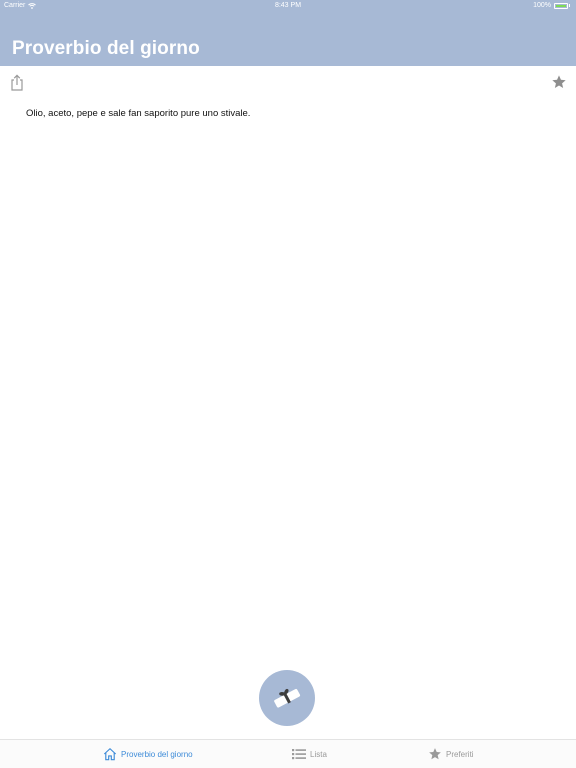  I want to click on tab-lista: Lista, so click(309, 754).